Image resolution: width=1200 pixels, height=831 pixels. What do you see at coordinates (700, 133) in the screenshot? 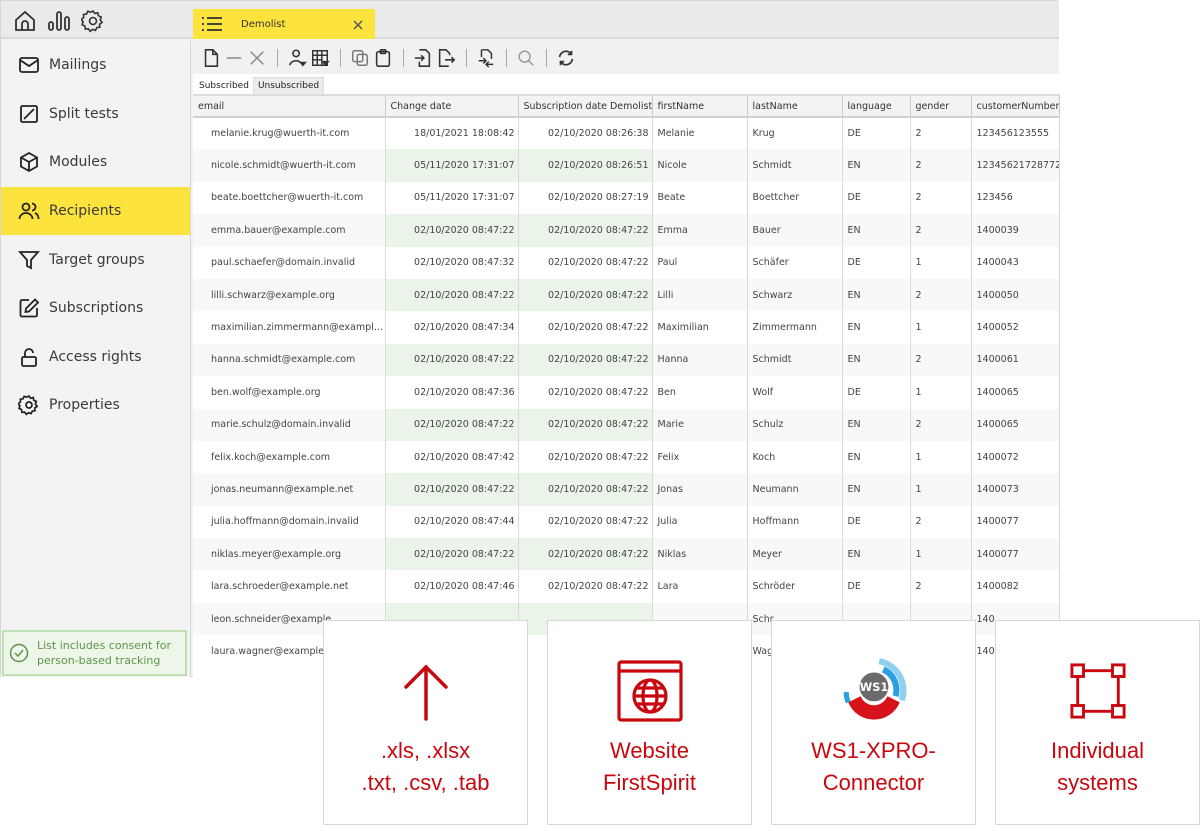
I see `cell-first-name: Melanie` at bounding box center [700, 133].